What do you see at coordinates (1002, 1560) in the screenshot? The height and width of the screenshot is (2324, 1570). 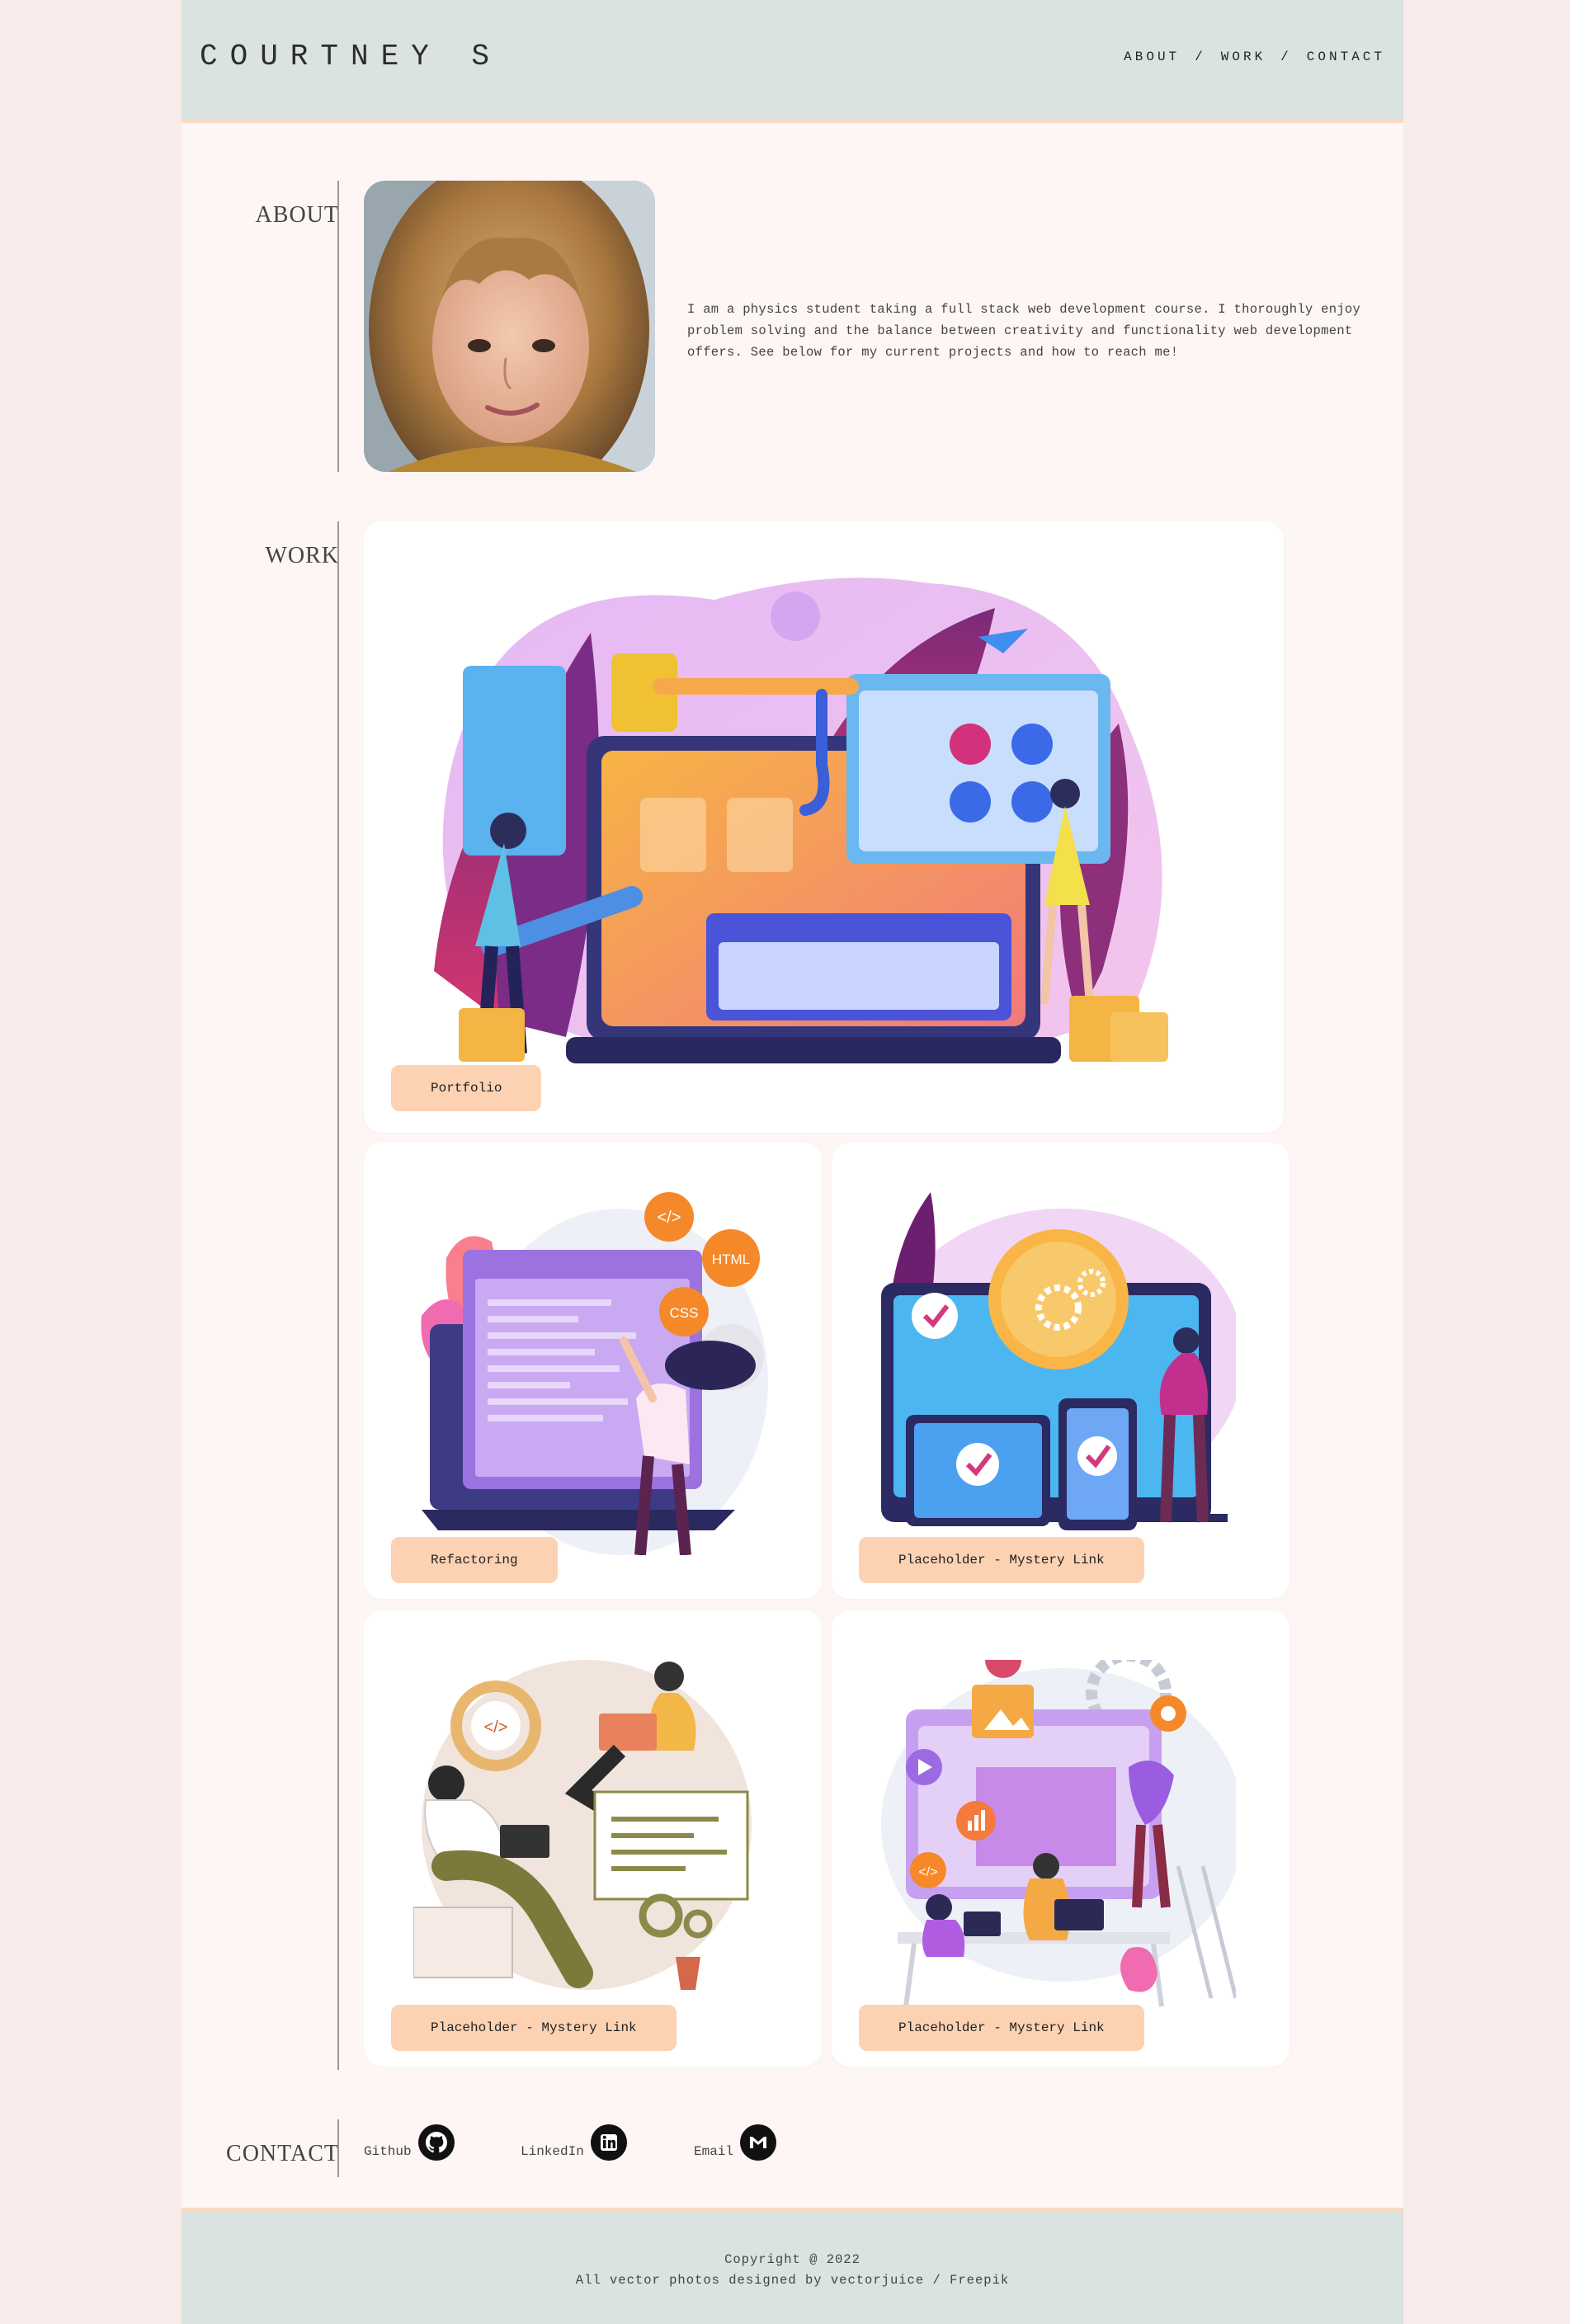 I see `project-link-placeholder-1: Placeholder - Mystery Link` at bounding box center [1002, 1560].